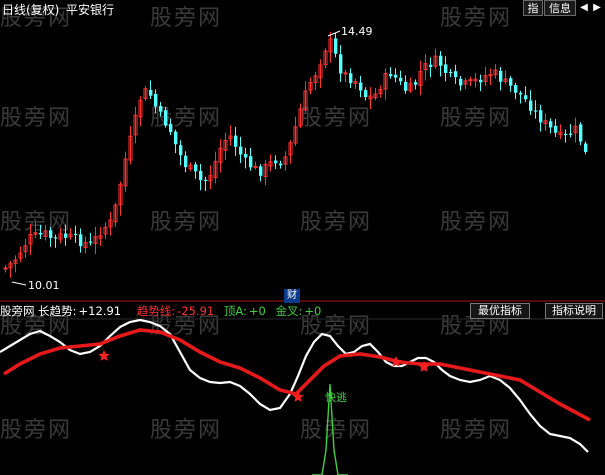 This screenshot has width=605, height=475. Describe the element at coordinates (100, 311) in the screenshot. I see `long-trend-value: +12.91` at that location.